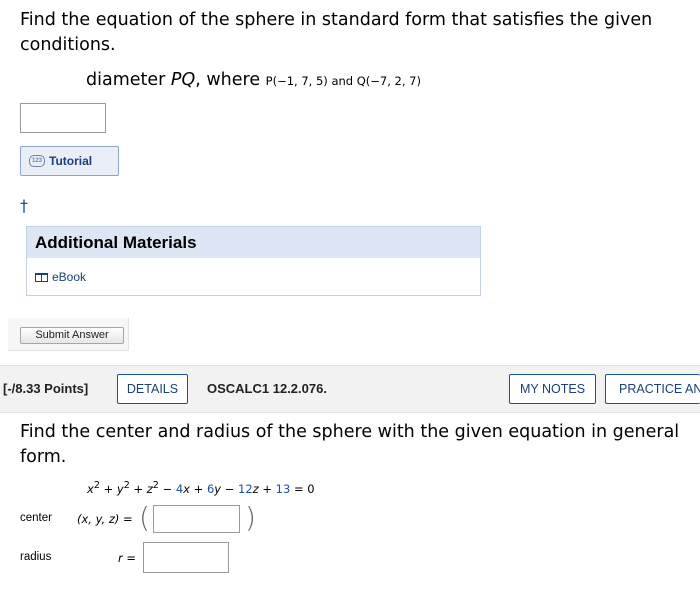 This screenshot has height=600, width=700. What do you see at coordinates (111, 488) in the screenshot?
I see `eq-y: + y` at bounding box center [111, 488].